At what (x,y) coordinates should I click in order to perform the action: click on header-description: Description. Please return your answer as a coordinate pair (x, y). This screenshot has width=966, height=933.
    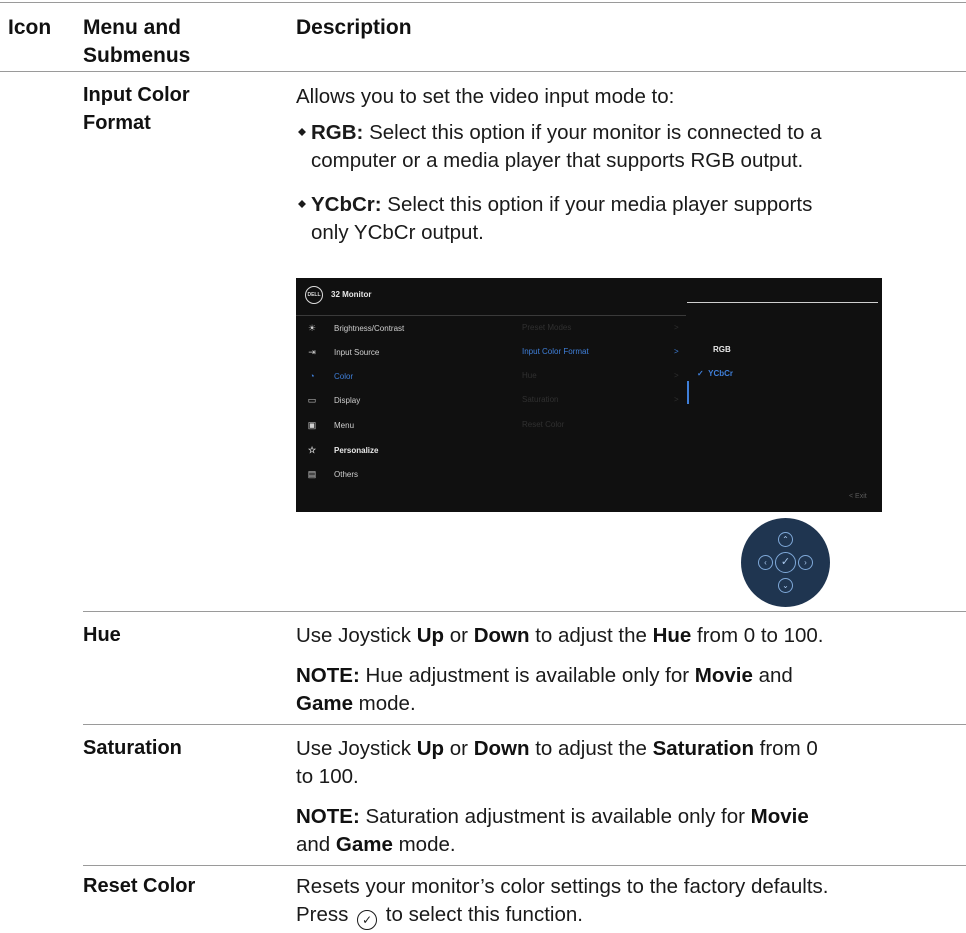
    Looking at the image, I should click on (354, 27).